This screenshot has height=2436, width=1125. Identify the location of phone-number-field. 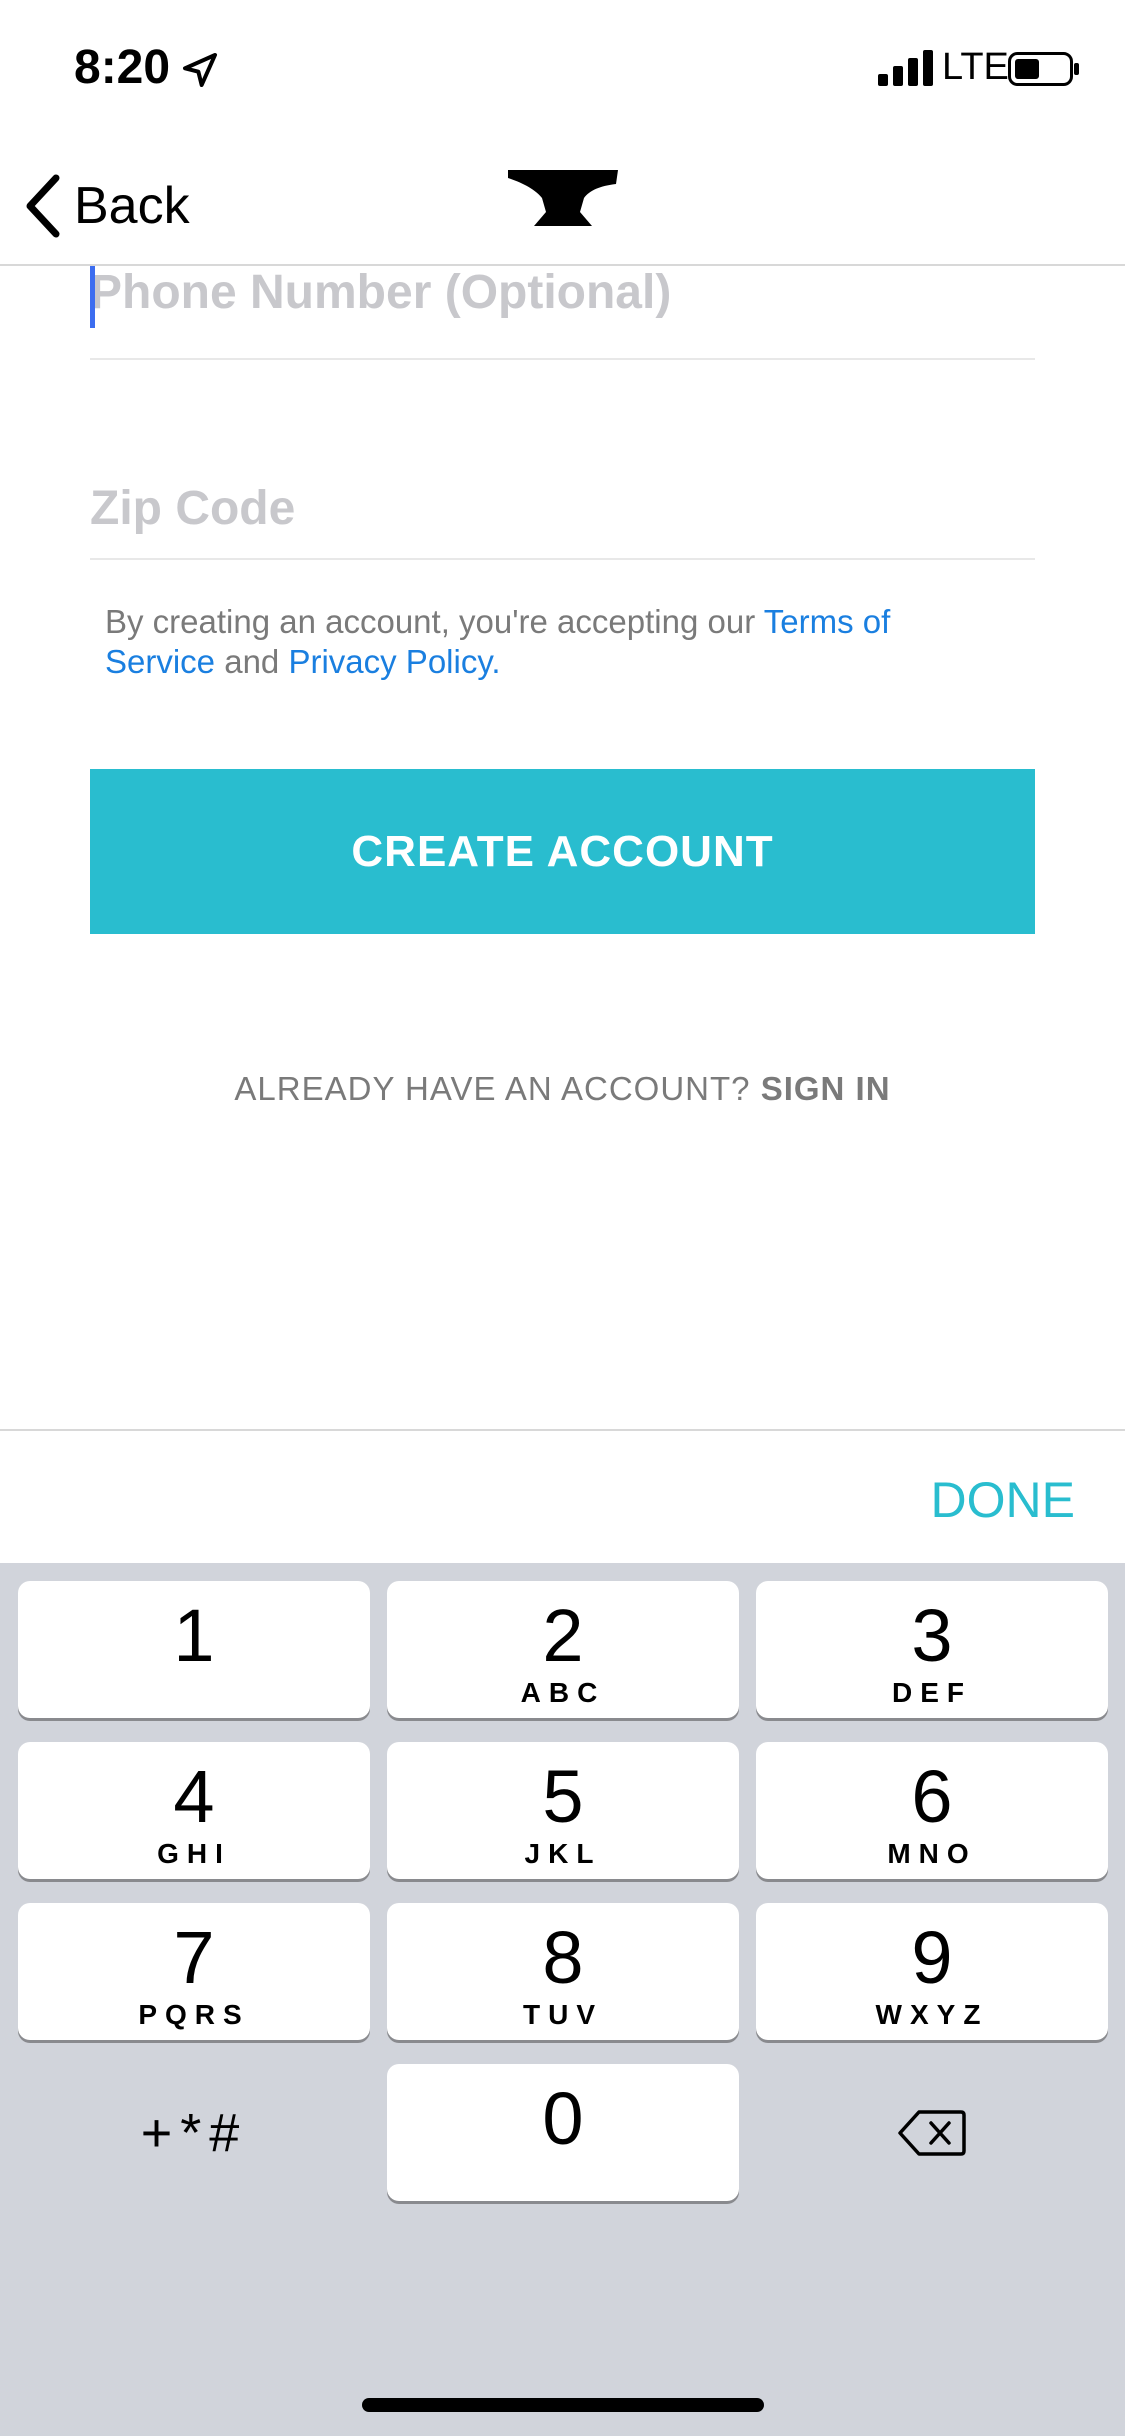
(562, 301).